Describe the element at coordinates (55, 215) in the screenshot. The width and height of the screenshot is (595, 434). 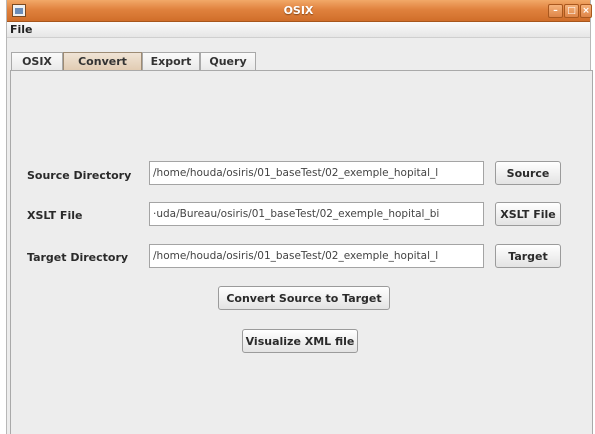
I see `xslt-file-label: XSLT File` at that location.